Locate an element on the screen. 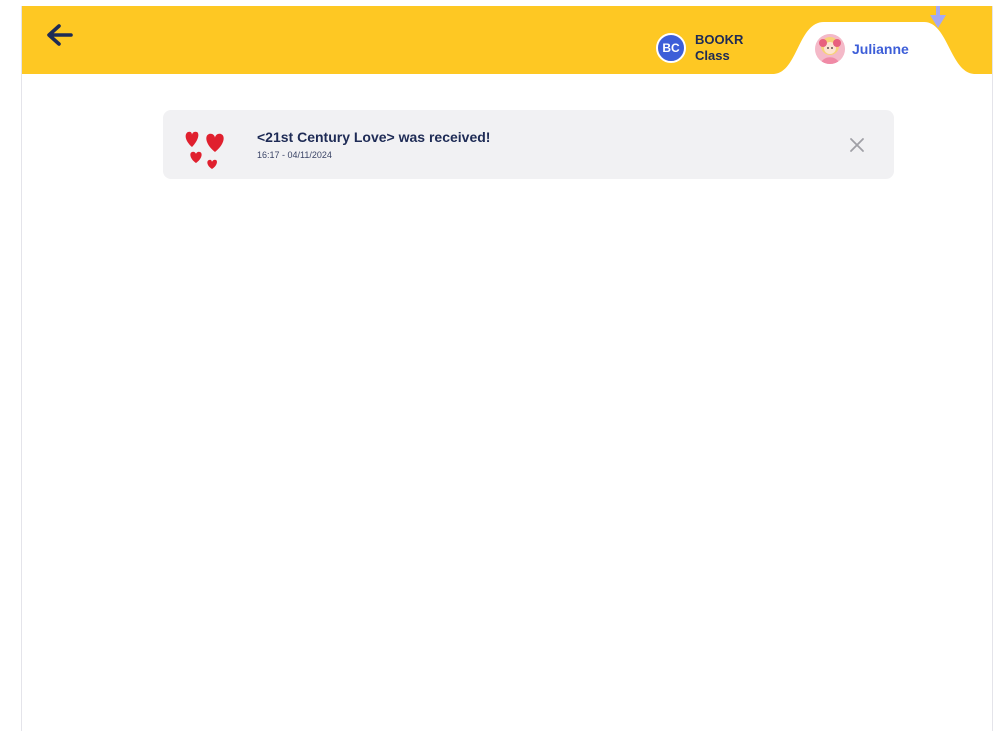 The image size is (1000, 731). pointer-arrow-icon is located at coordinates (938, 17).